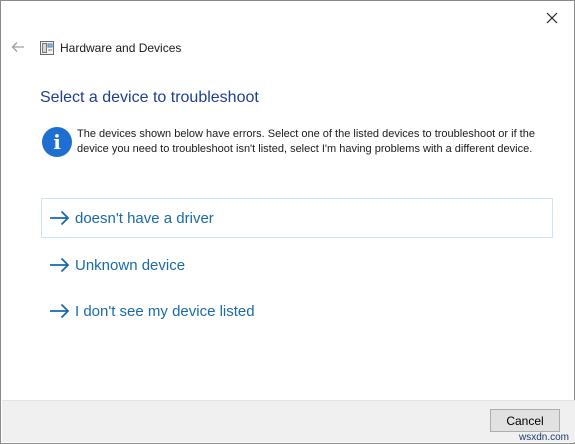  I want to click on close-button, so click(552, 18).